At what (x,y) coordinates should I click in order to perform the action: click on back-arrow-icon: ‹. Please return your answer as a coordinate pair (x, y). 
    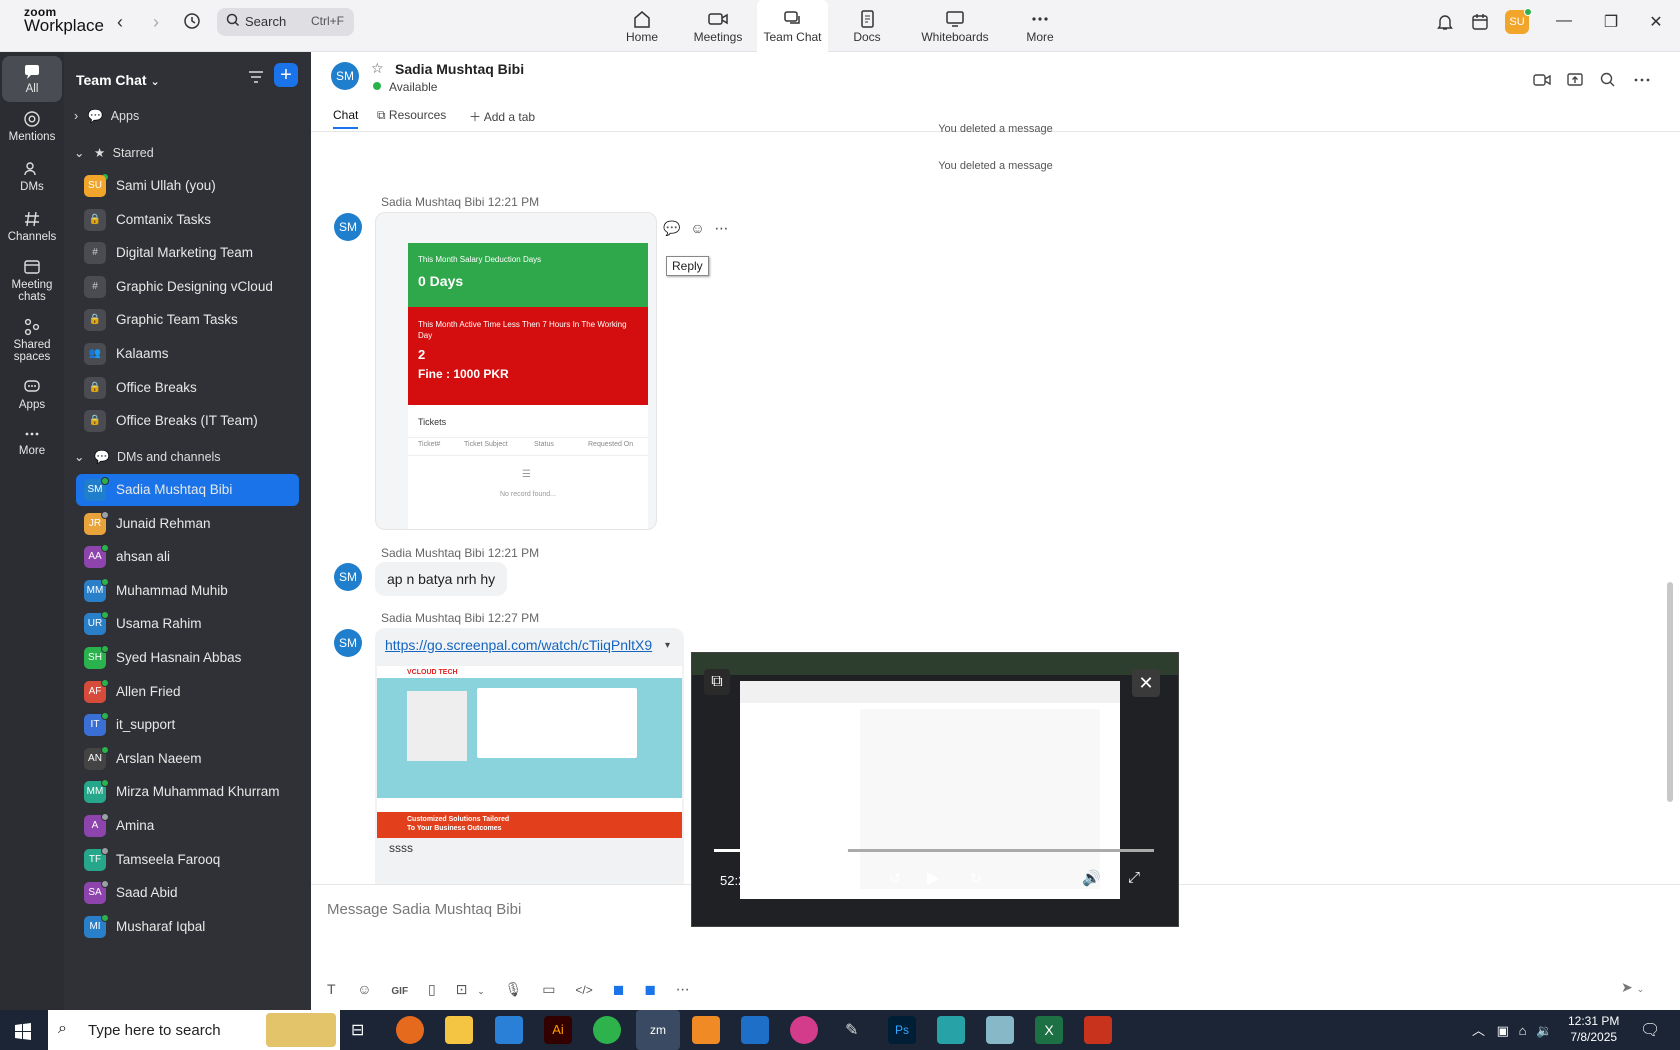
    Looking at the image, I should click on (120, 22).